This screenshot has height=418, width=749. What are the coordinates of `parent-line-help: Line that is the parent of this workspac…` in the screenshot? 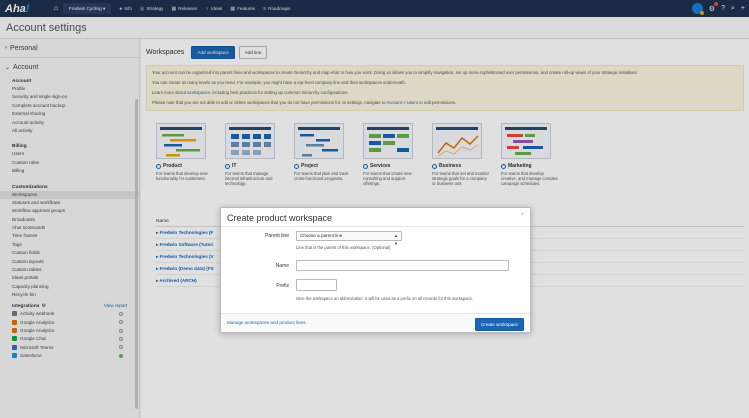 It's located at (343, 247).